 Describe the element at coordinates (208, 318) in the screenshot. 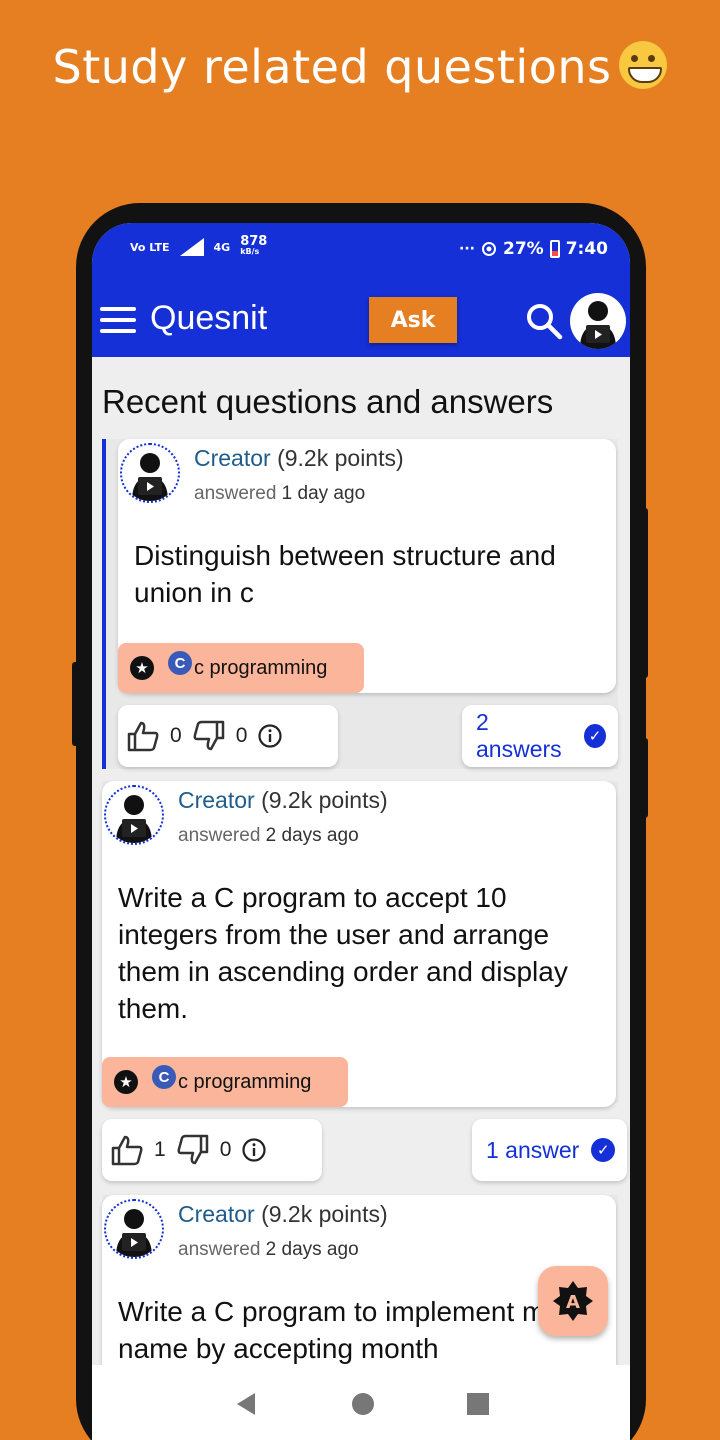

I see `app-brand: Quesnit` at that location.